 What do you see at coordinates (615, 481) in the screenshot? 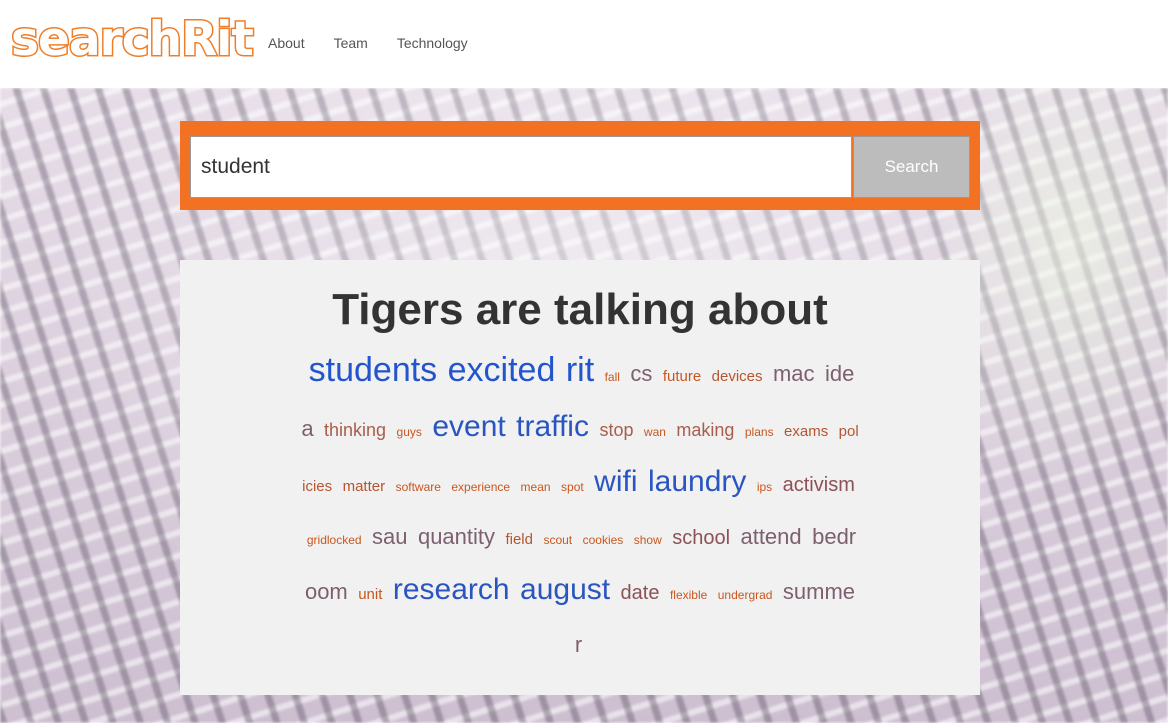
I see `cloud-word: wifi` at bounding box center [615, 481].